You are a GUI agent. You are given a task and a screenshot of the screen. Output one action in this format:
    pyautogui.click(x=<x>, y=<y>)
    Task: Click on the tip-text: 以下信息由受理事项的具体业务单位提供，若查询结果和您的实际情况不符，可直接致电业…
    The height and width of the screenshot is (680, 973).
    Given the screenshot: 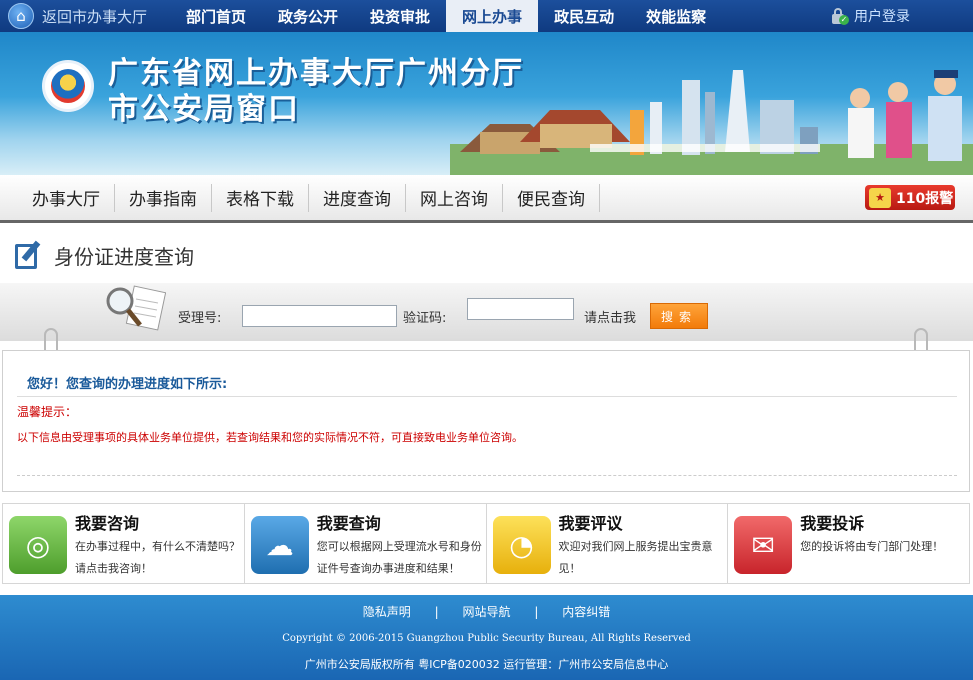 What is the action you would take?
    pyautogui.click(x=270, y=437)
    